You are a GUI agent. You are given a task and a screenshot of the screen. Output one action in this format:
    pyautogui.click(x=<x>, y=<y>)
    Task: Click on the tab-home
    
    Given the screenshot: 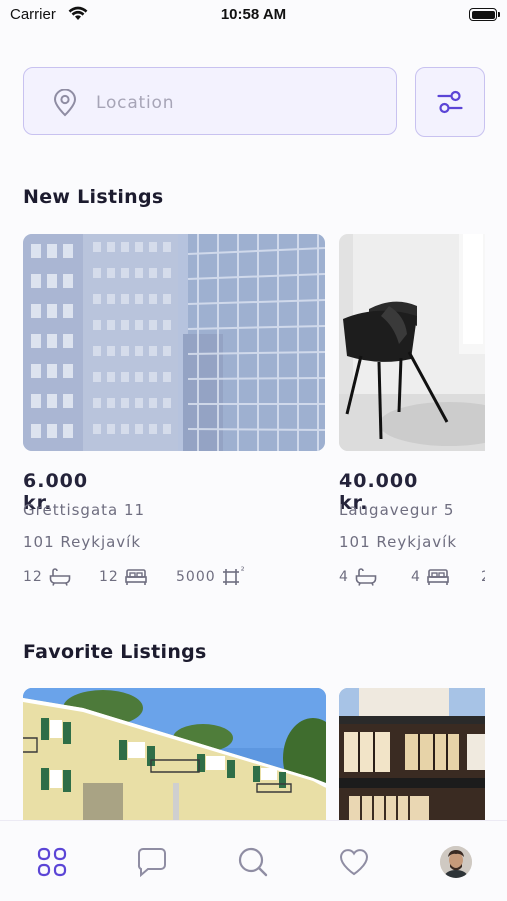 What is the action you would take?
    pyautogui.click(x=52, y=862)
    